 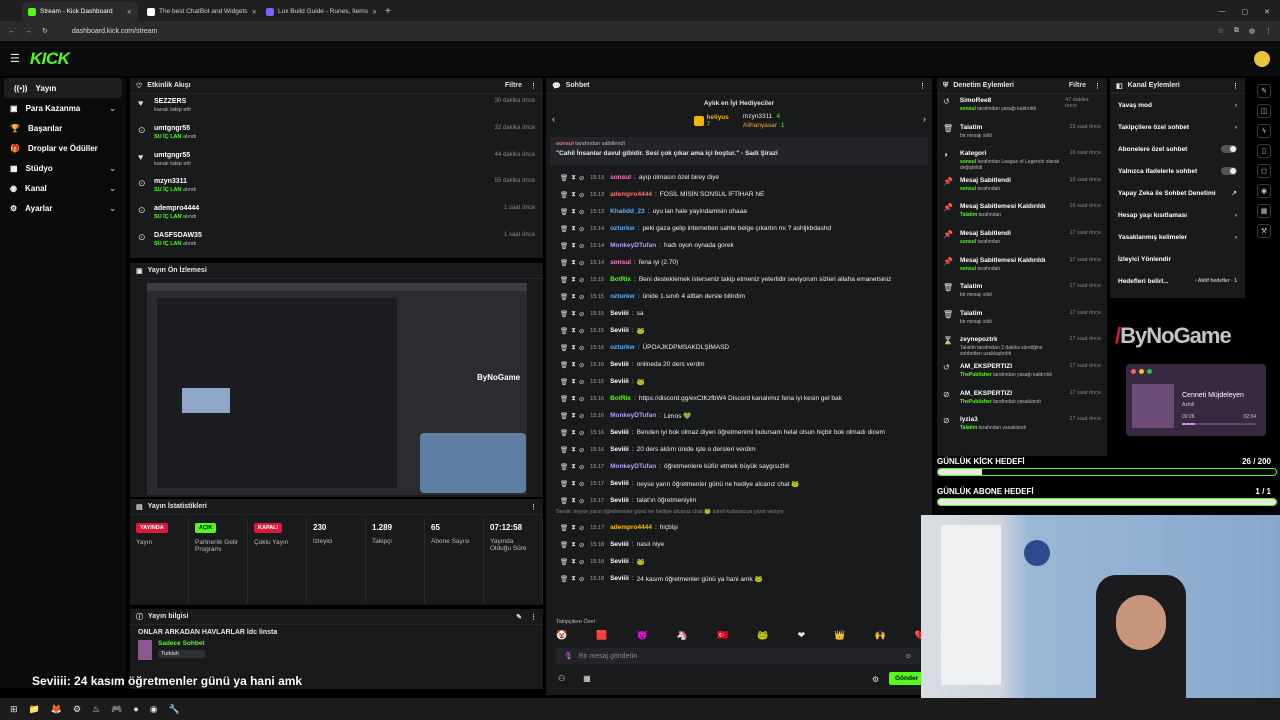 I want to click on gear-icon: ⚙, so click(x=875, y=679).